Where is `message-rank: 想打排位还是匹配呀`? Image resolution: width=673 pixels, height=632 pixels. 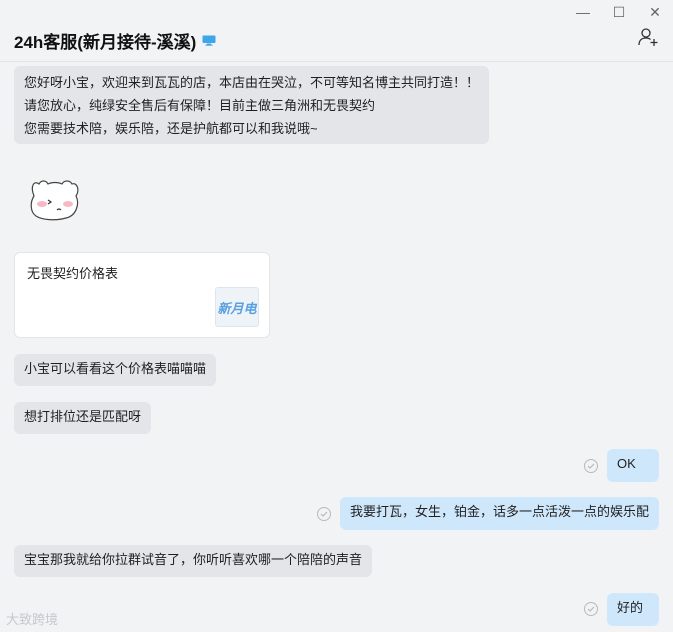
message-rank: 想打排位还是匹配呀 is located at coordinates (82, 418).